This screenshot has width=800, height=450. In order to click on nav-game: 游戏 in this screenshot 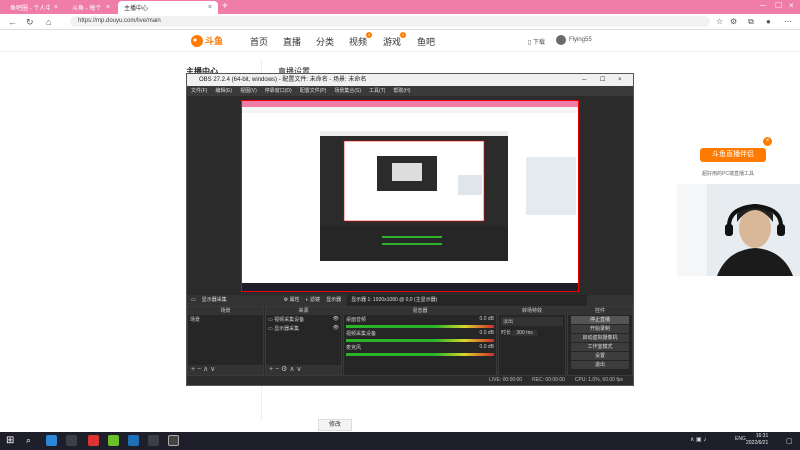, I will do `click(392, 41)`.